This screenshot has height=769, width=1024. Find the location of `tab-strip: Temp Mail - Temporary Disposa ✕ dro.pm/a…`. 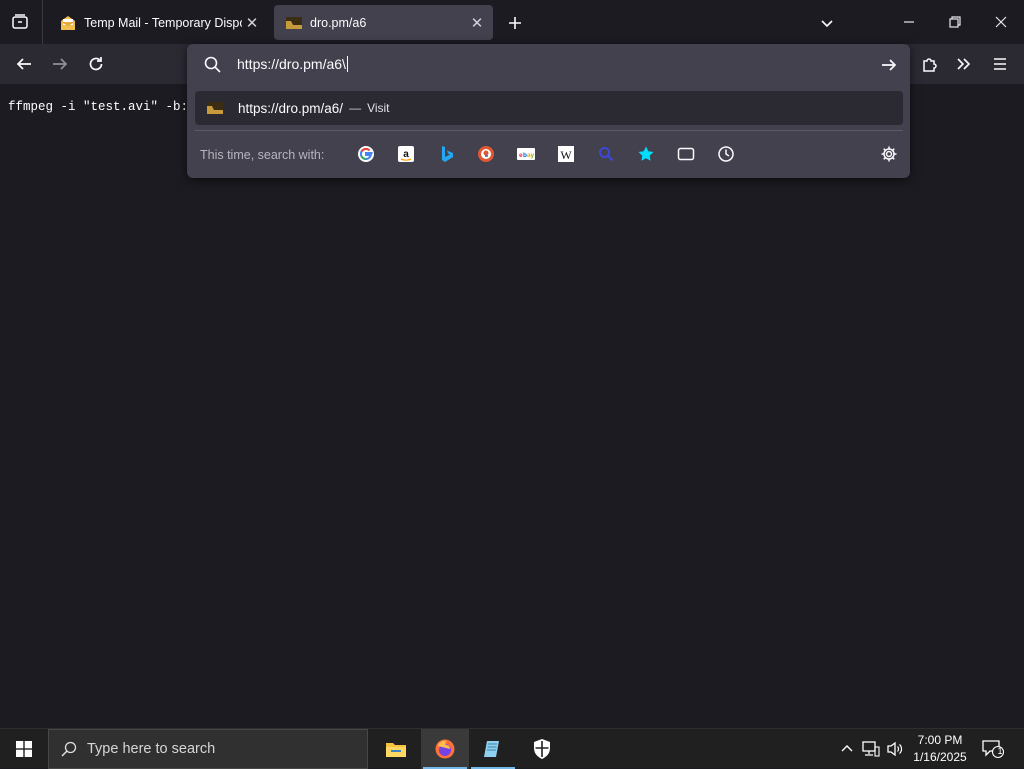

tab-strip: Temp Mail - Temporary Disposa ✕ dro.pm/a… is located at coordinates (512, 22).